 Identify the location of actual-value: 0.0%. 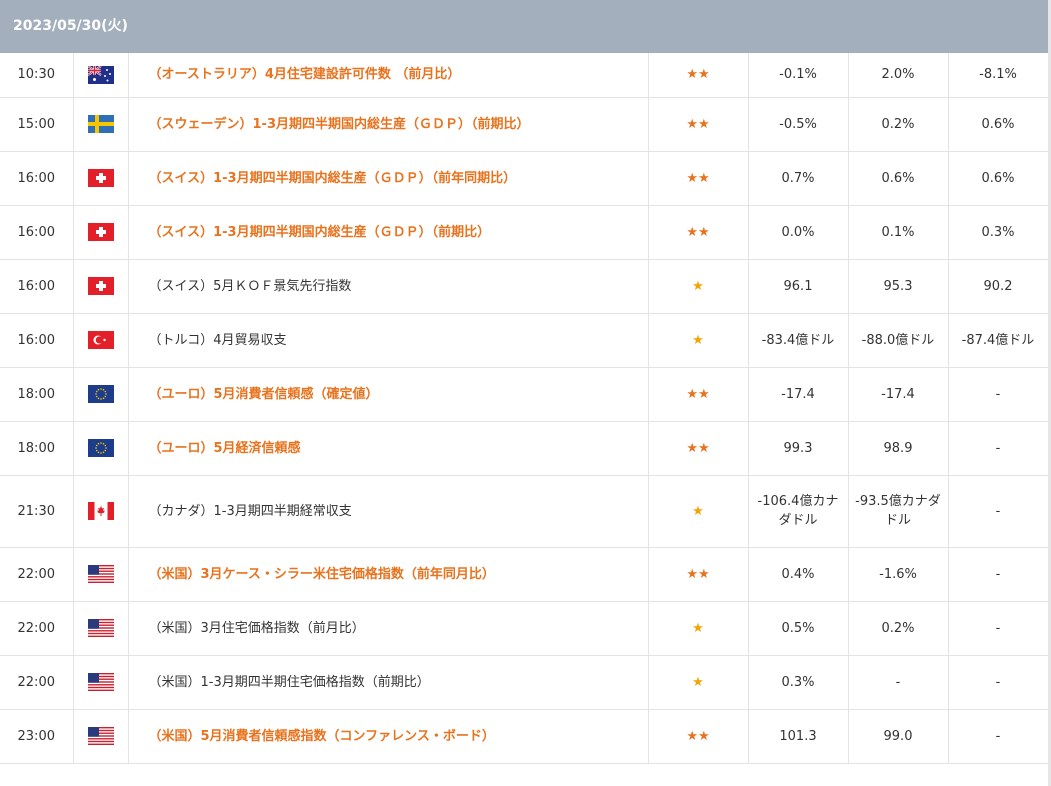
(798, 232).